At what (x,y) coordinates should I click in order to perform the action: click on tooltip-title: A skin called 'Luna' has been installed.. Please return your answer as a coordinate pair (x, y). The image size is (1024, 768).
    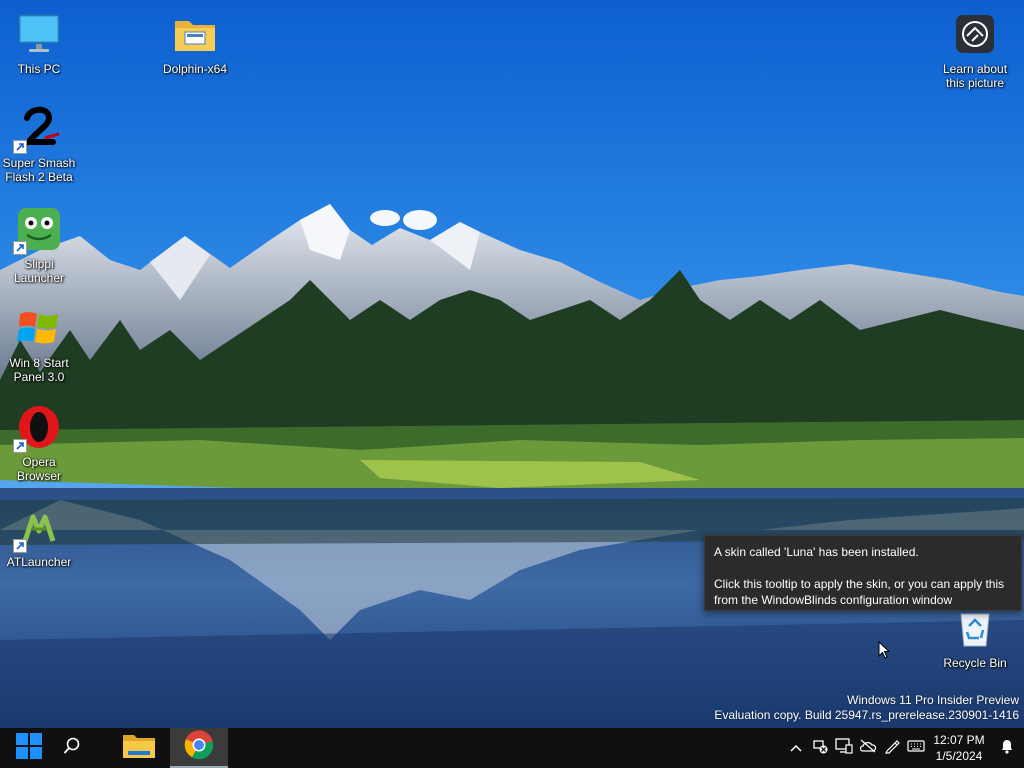
    Looking at the image, I should click on (816, 552).